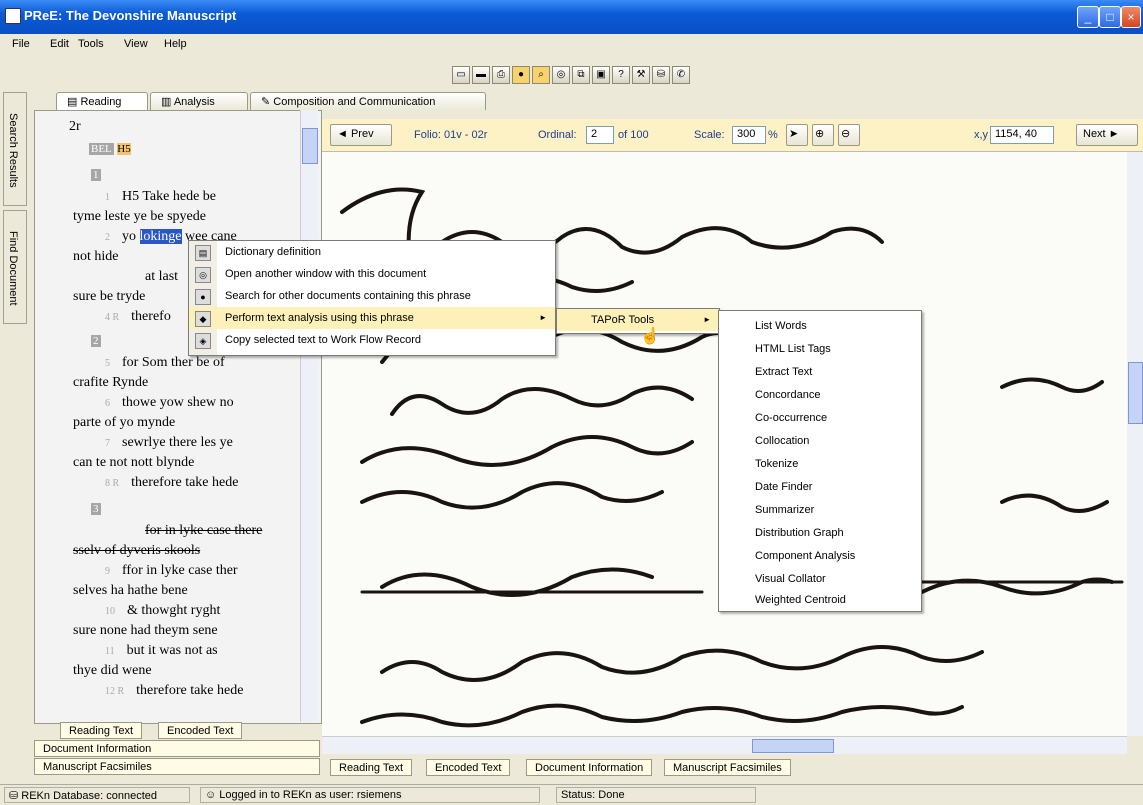 This screenshot has height=805, width=1143. I want to click on text-line: can te not nott blynde, so click(134, 462).